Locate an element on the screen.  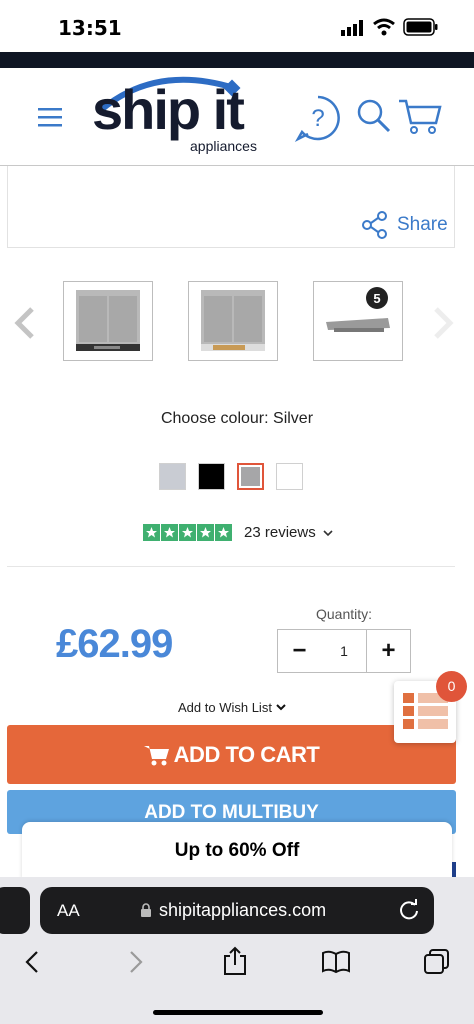
search-icon is located at coordinates (374, 116).